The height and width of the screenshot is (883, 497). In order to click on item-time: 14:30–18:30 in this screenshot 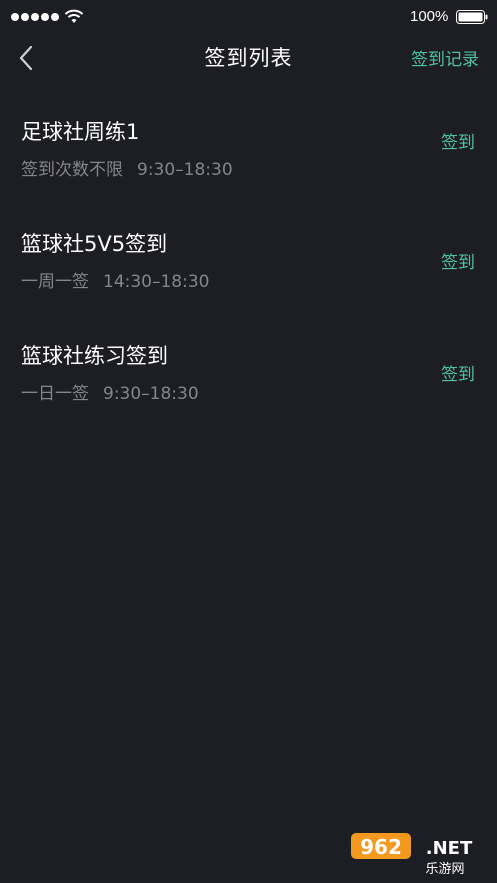, I will do `click(156, 282)`.